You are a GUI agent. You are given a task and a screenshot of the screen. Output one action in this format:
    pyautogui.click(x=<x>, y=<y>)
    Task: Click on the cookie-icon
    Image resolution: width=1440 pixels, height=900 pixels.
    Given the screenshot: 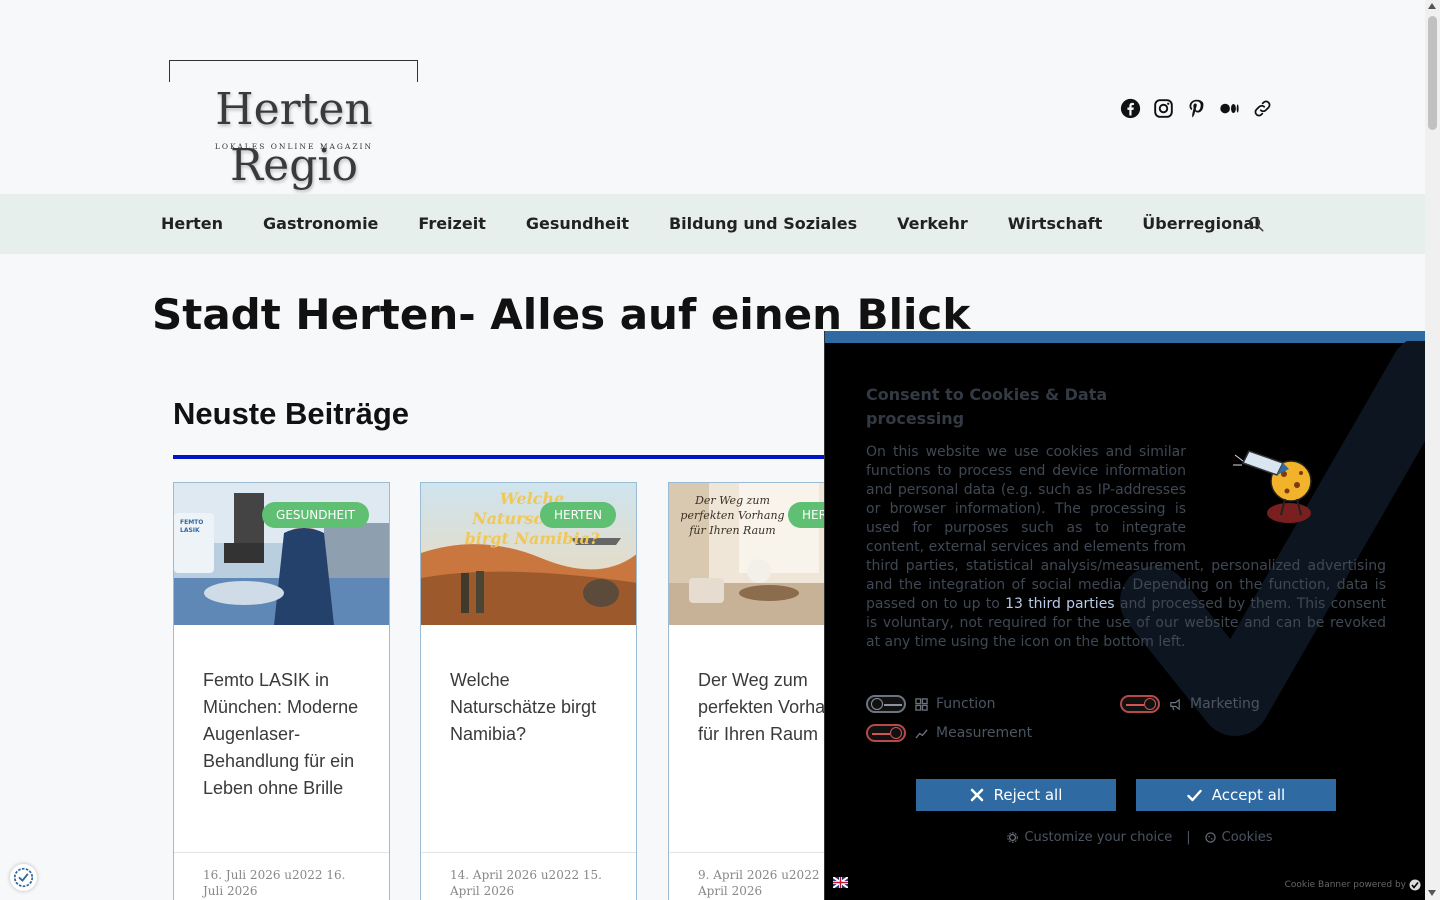 What is the action you would take?
    pyautogui.click(x=1210, y=837)
    